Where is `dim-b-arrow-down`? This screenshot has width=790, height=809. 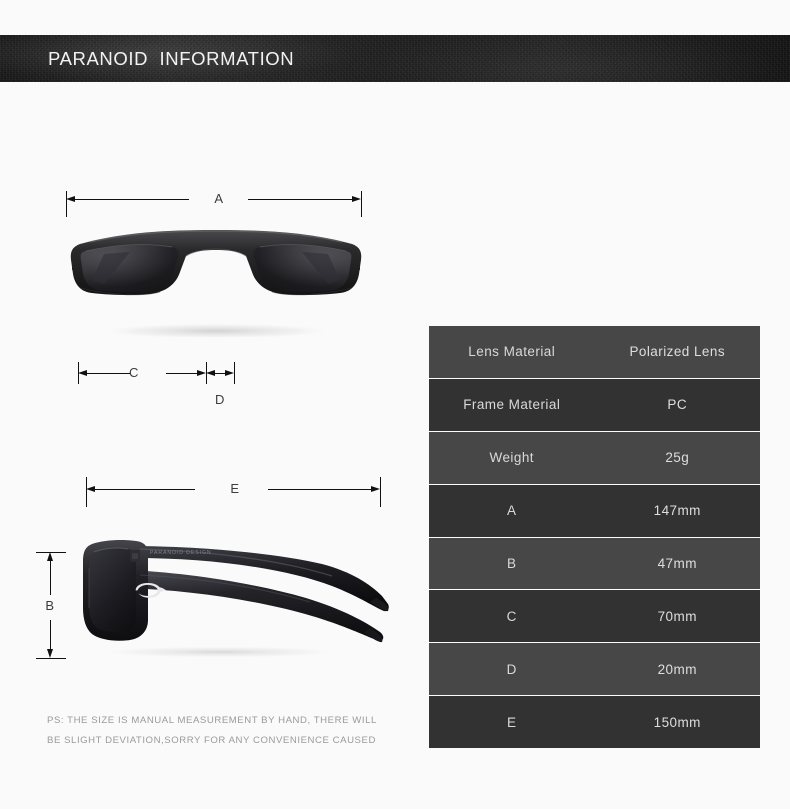
dim-b-arrow-down is located at coordinates (50, 653).